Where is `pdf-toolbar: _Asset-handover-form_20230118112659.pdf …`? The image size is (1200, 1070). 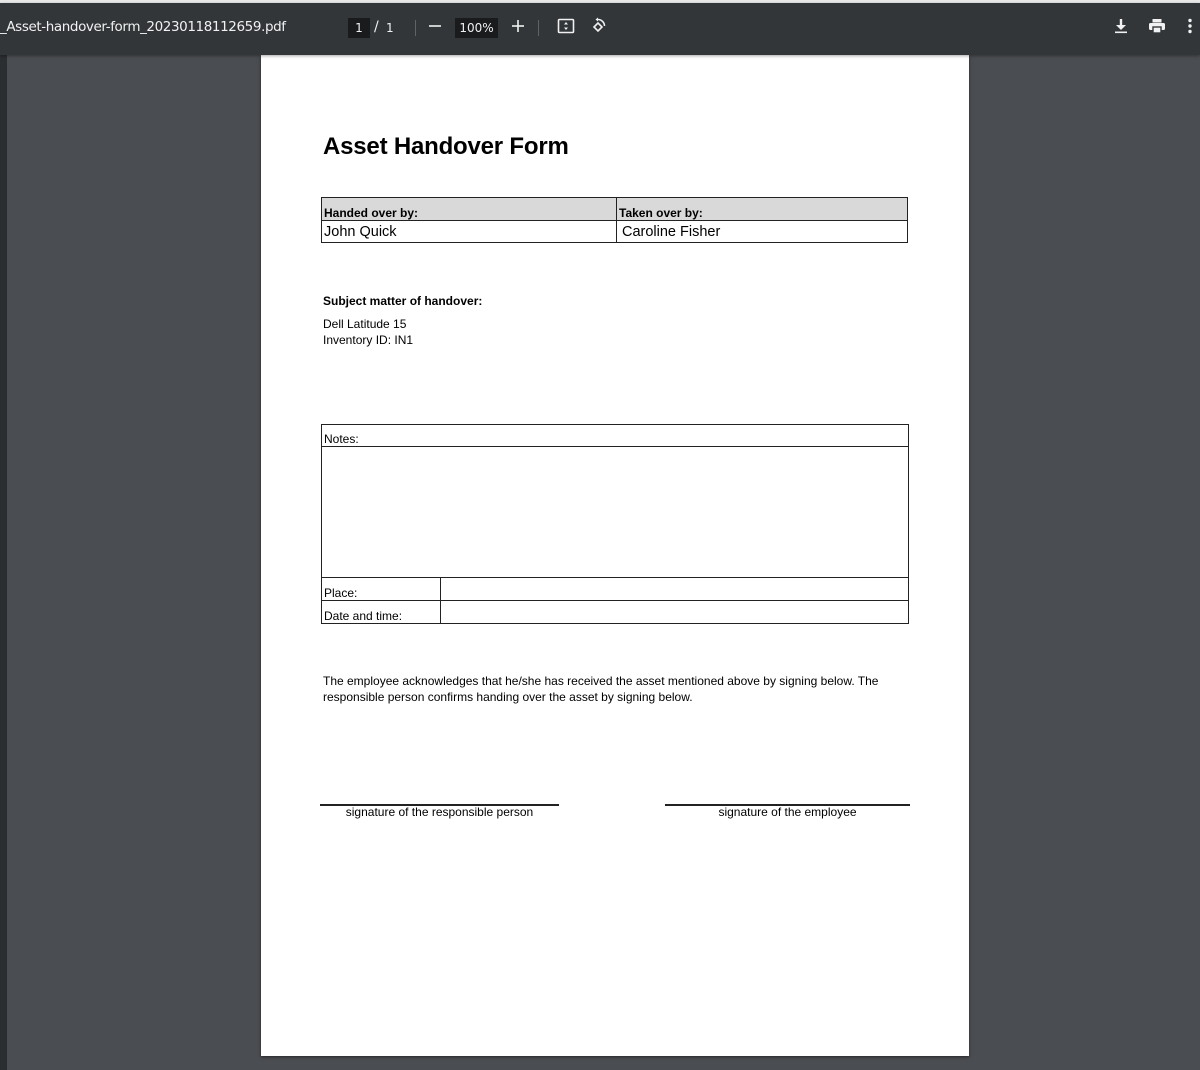
pdf-toolbar: _Asset-handover-form_20230118112659.pdf … is located at coordinates (600, 29).